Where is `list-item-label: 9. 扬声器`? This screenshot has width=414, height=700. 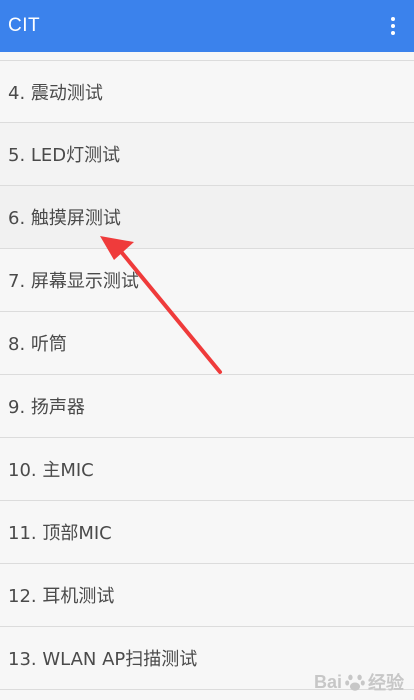
list-item-label: 9. 扬声器 is located at coordinates (46, 407).